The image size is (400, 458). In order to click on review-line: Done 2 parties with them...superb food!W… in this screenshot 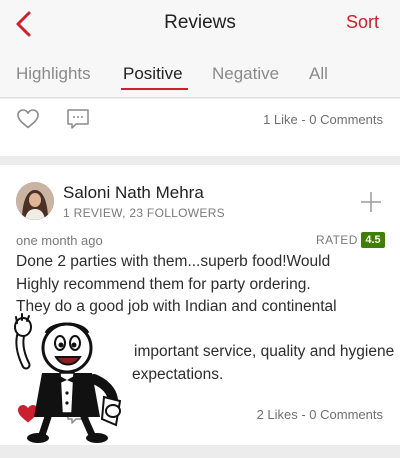, I will do `click(173, 261)`.